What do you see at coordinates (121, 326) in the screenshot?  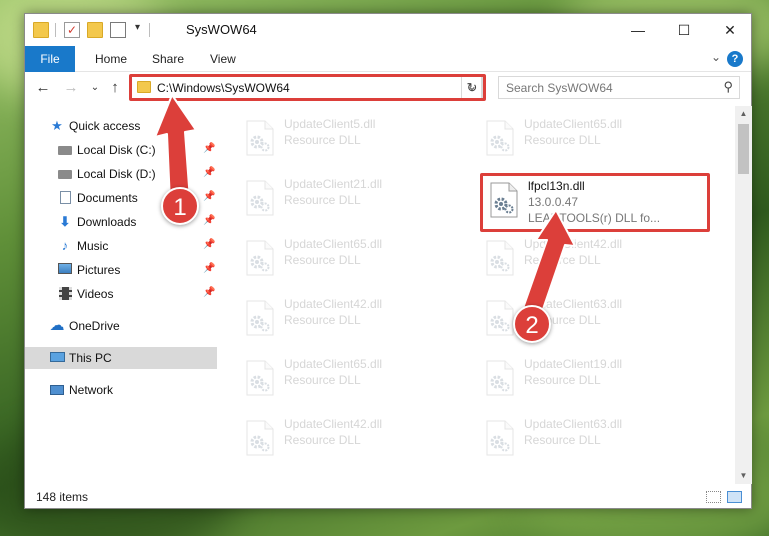 I see `sidebar-item-onedrive: ☁ OneDrive` at bounding box center [121, 326].